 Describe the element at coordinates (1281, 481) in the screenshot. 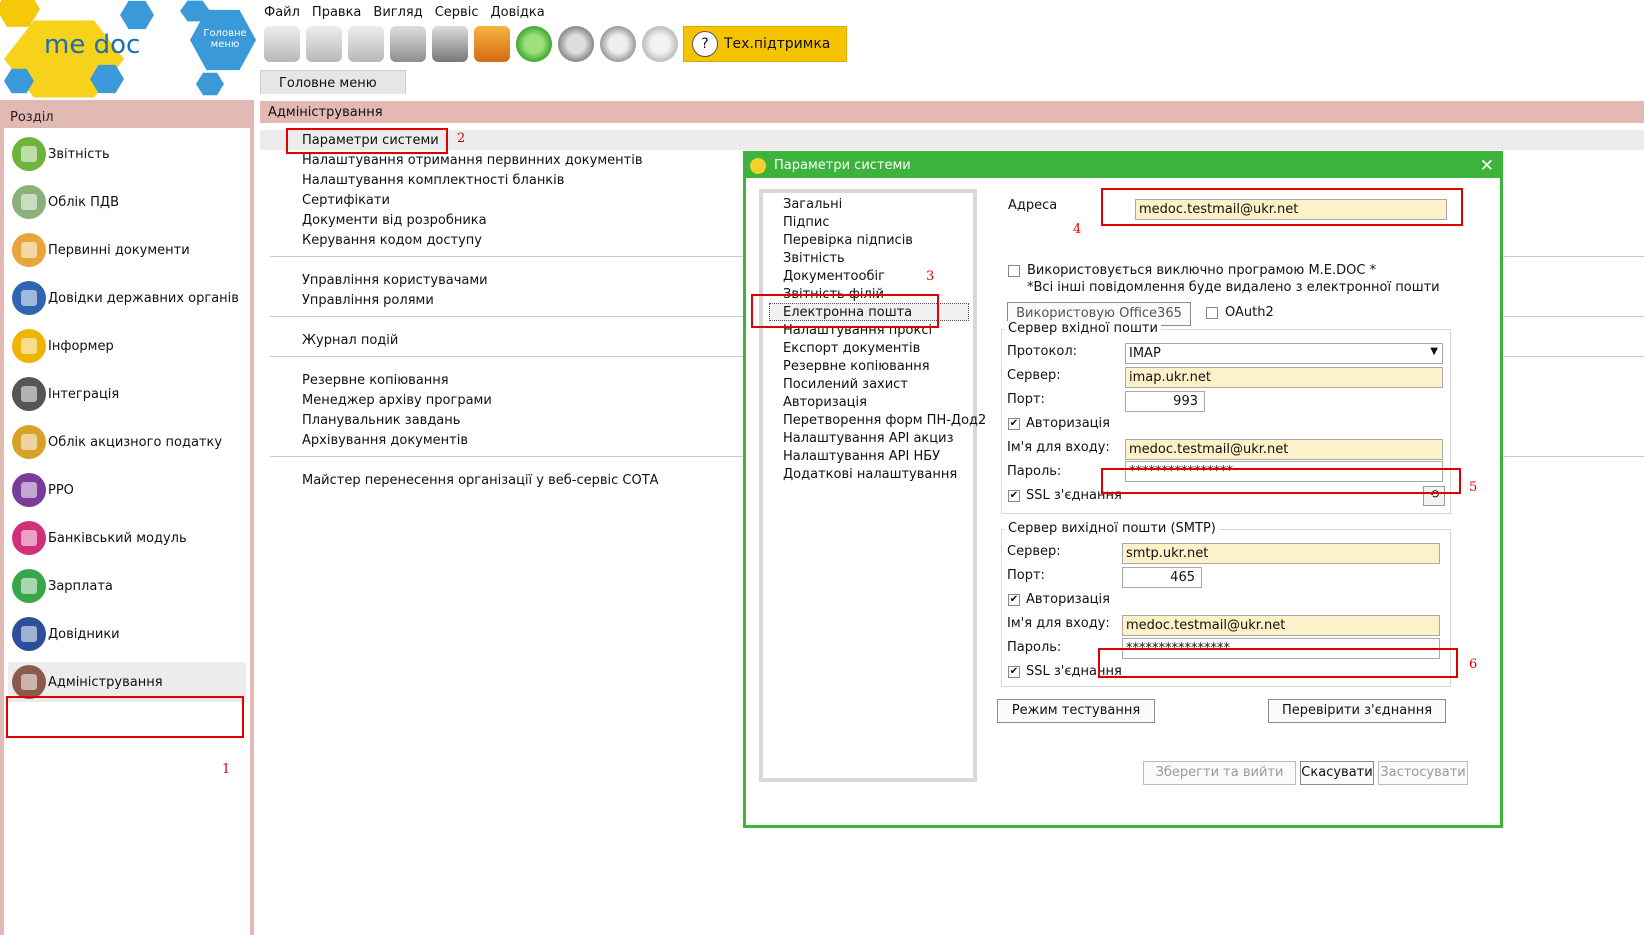

I see `highlight-in-password` at that location.